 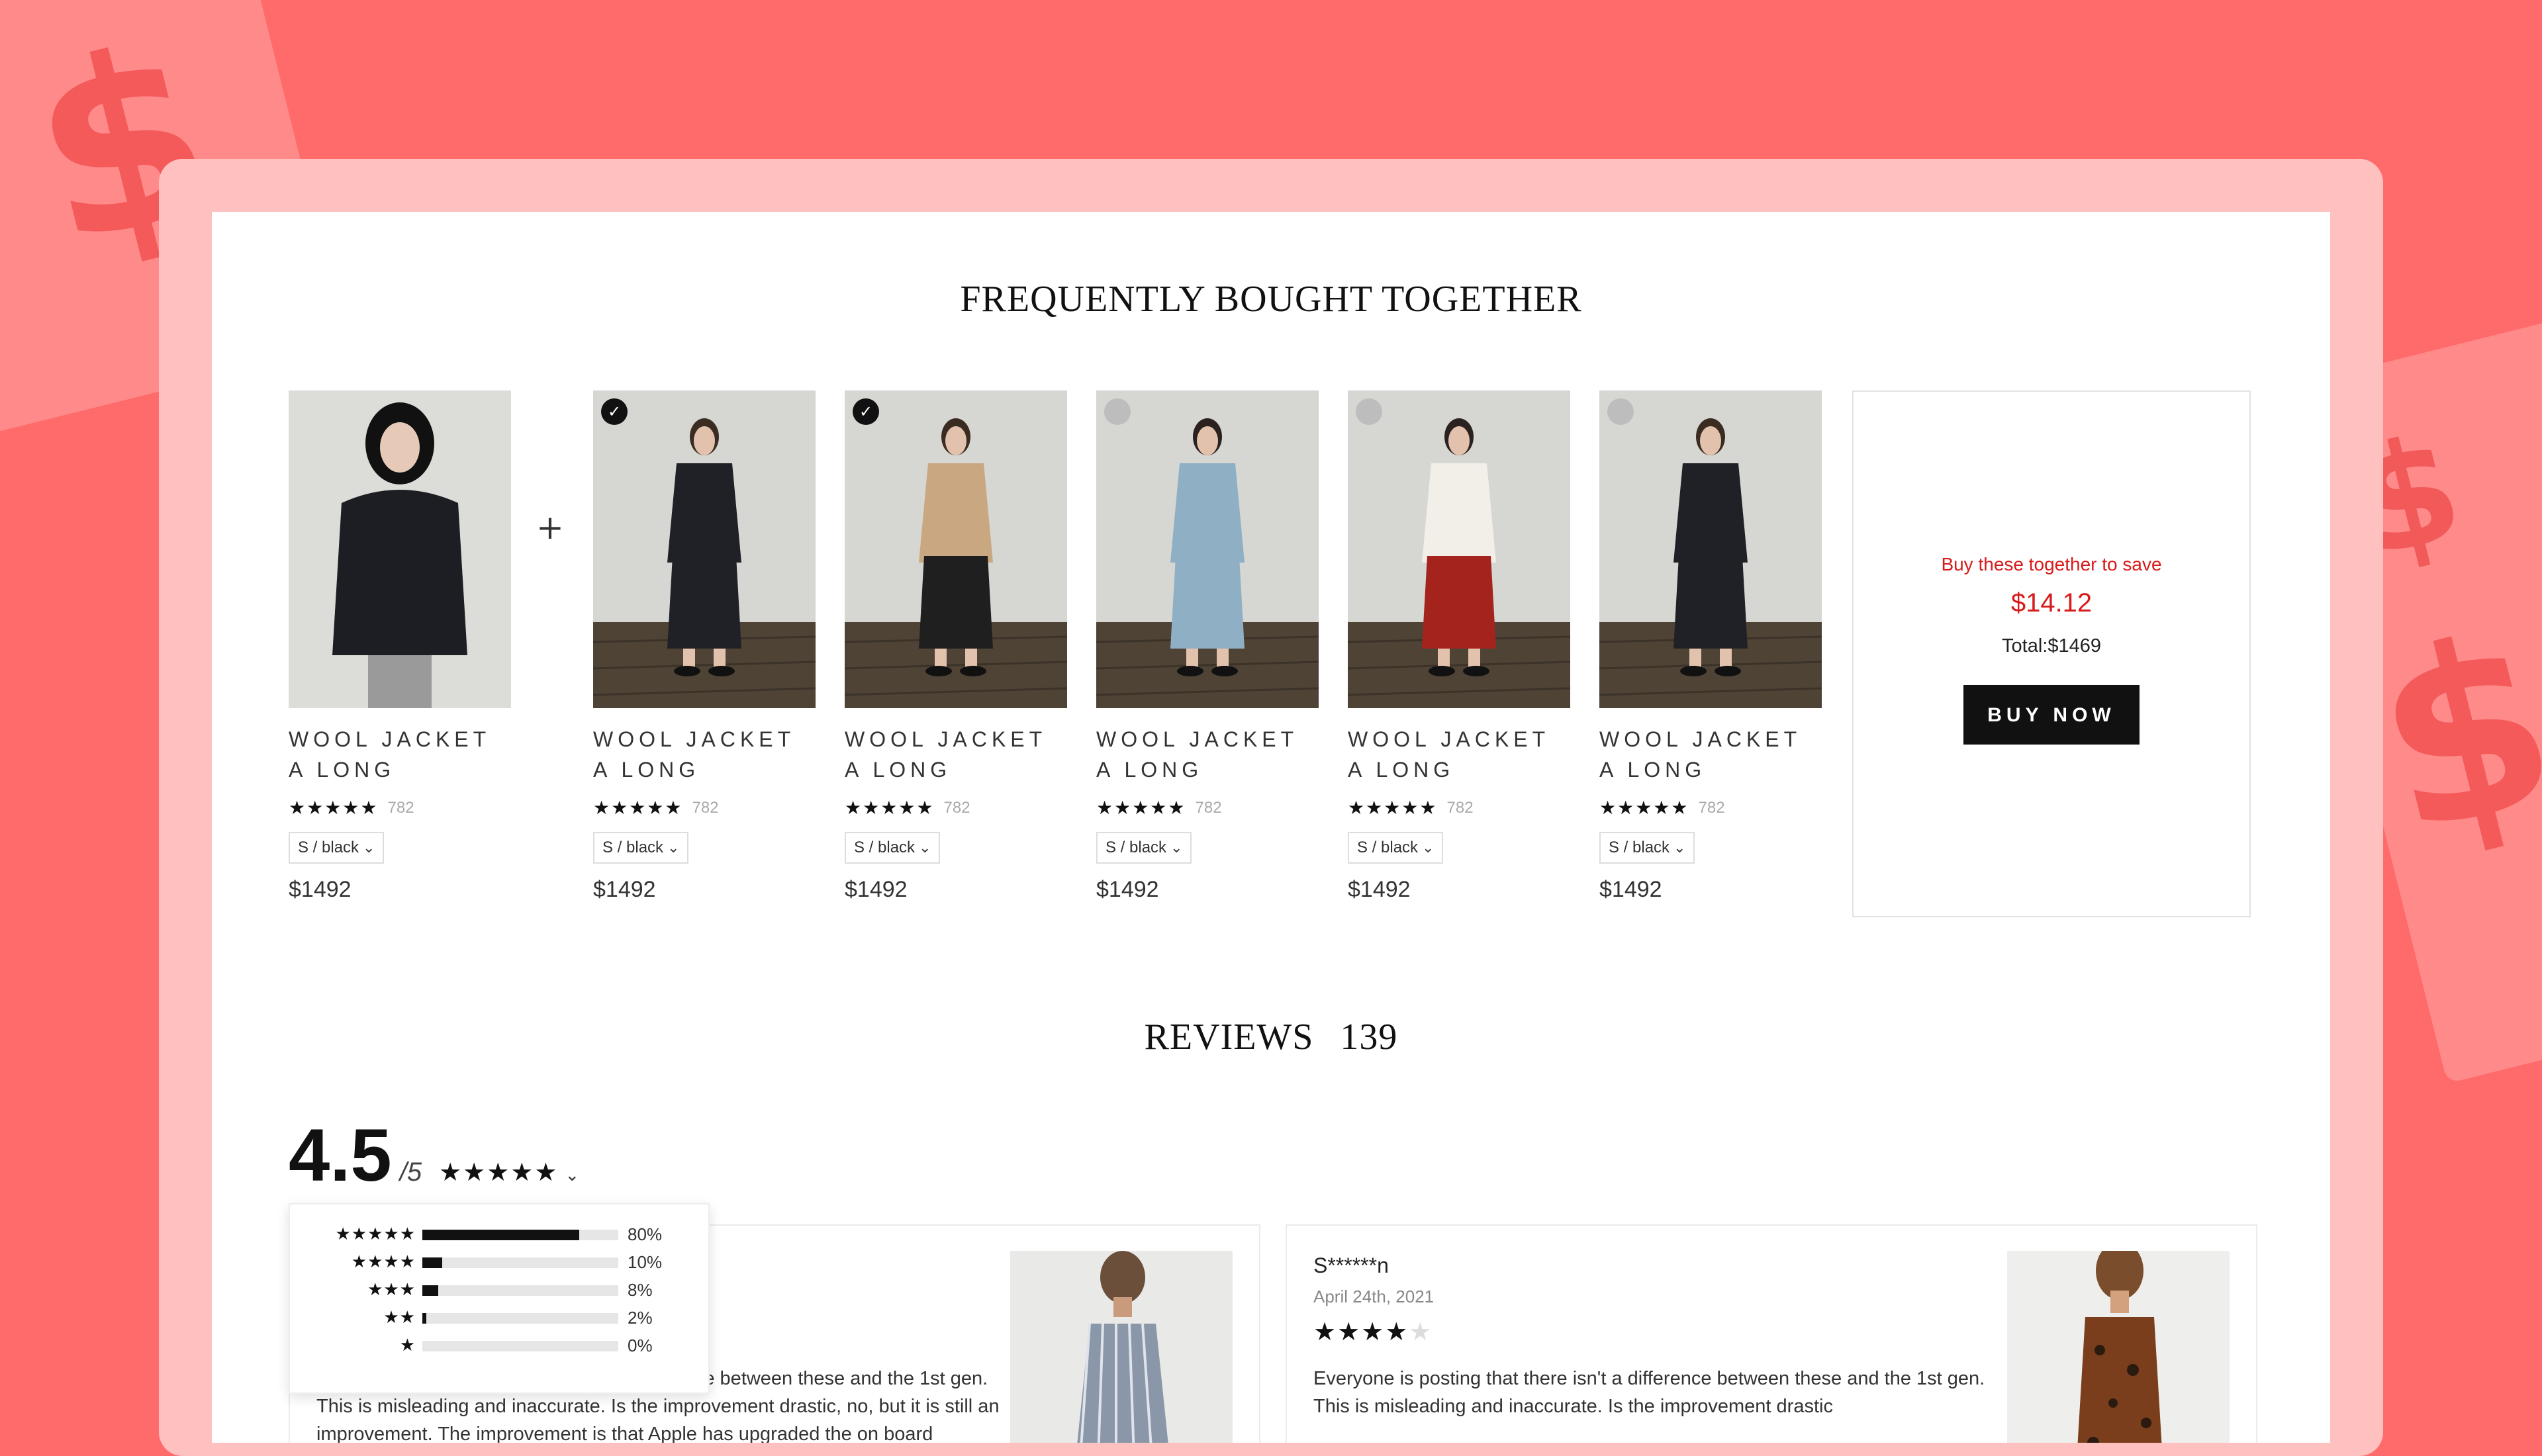 What do you see at coordinates (1271, 299) in the screenshot?
I see `fbt-title: FREQUENTLY BOUGHT TOGETHER` at bounding box center [1271, 299].